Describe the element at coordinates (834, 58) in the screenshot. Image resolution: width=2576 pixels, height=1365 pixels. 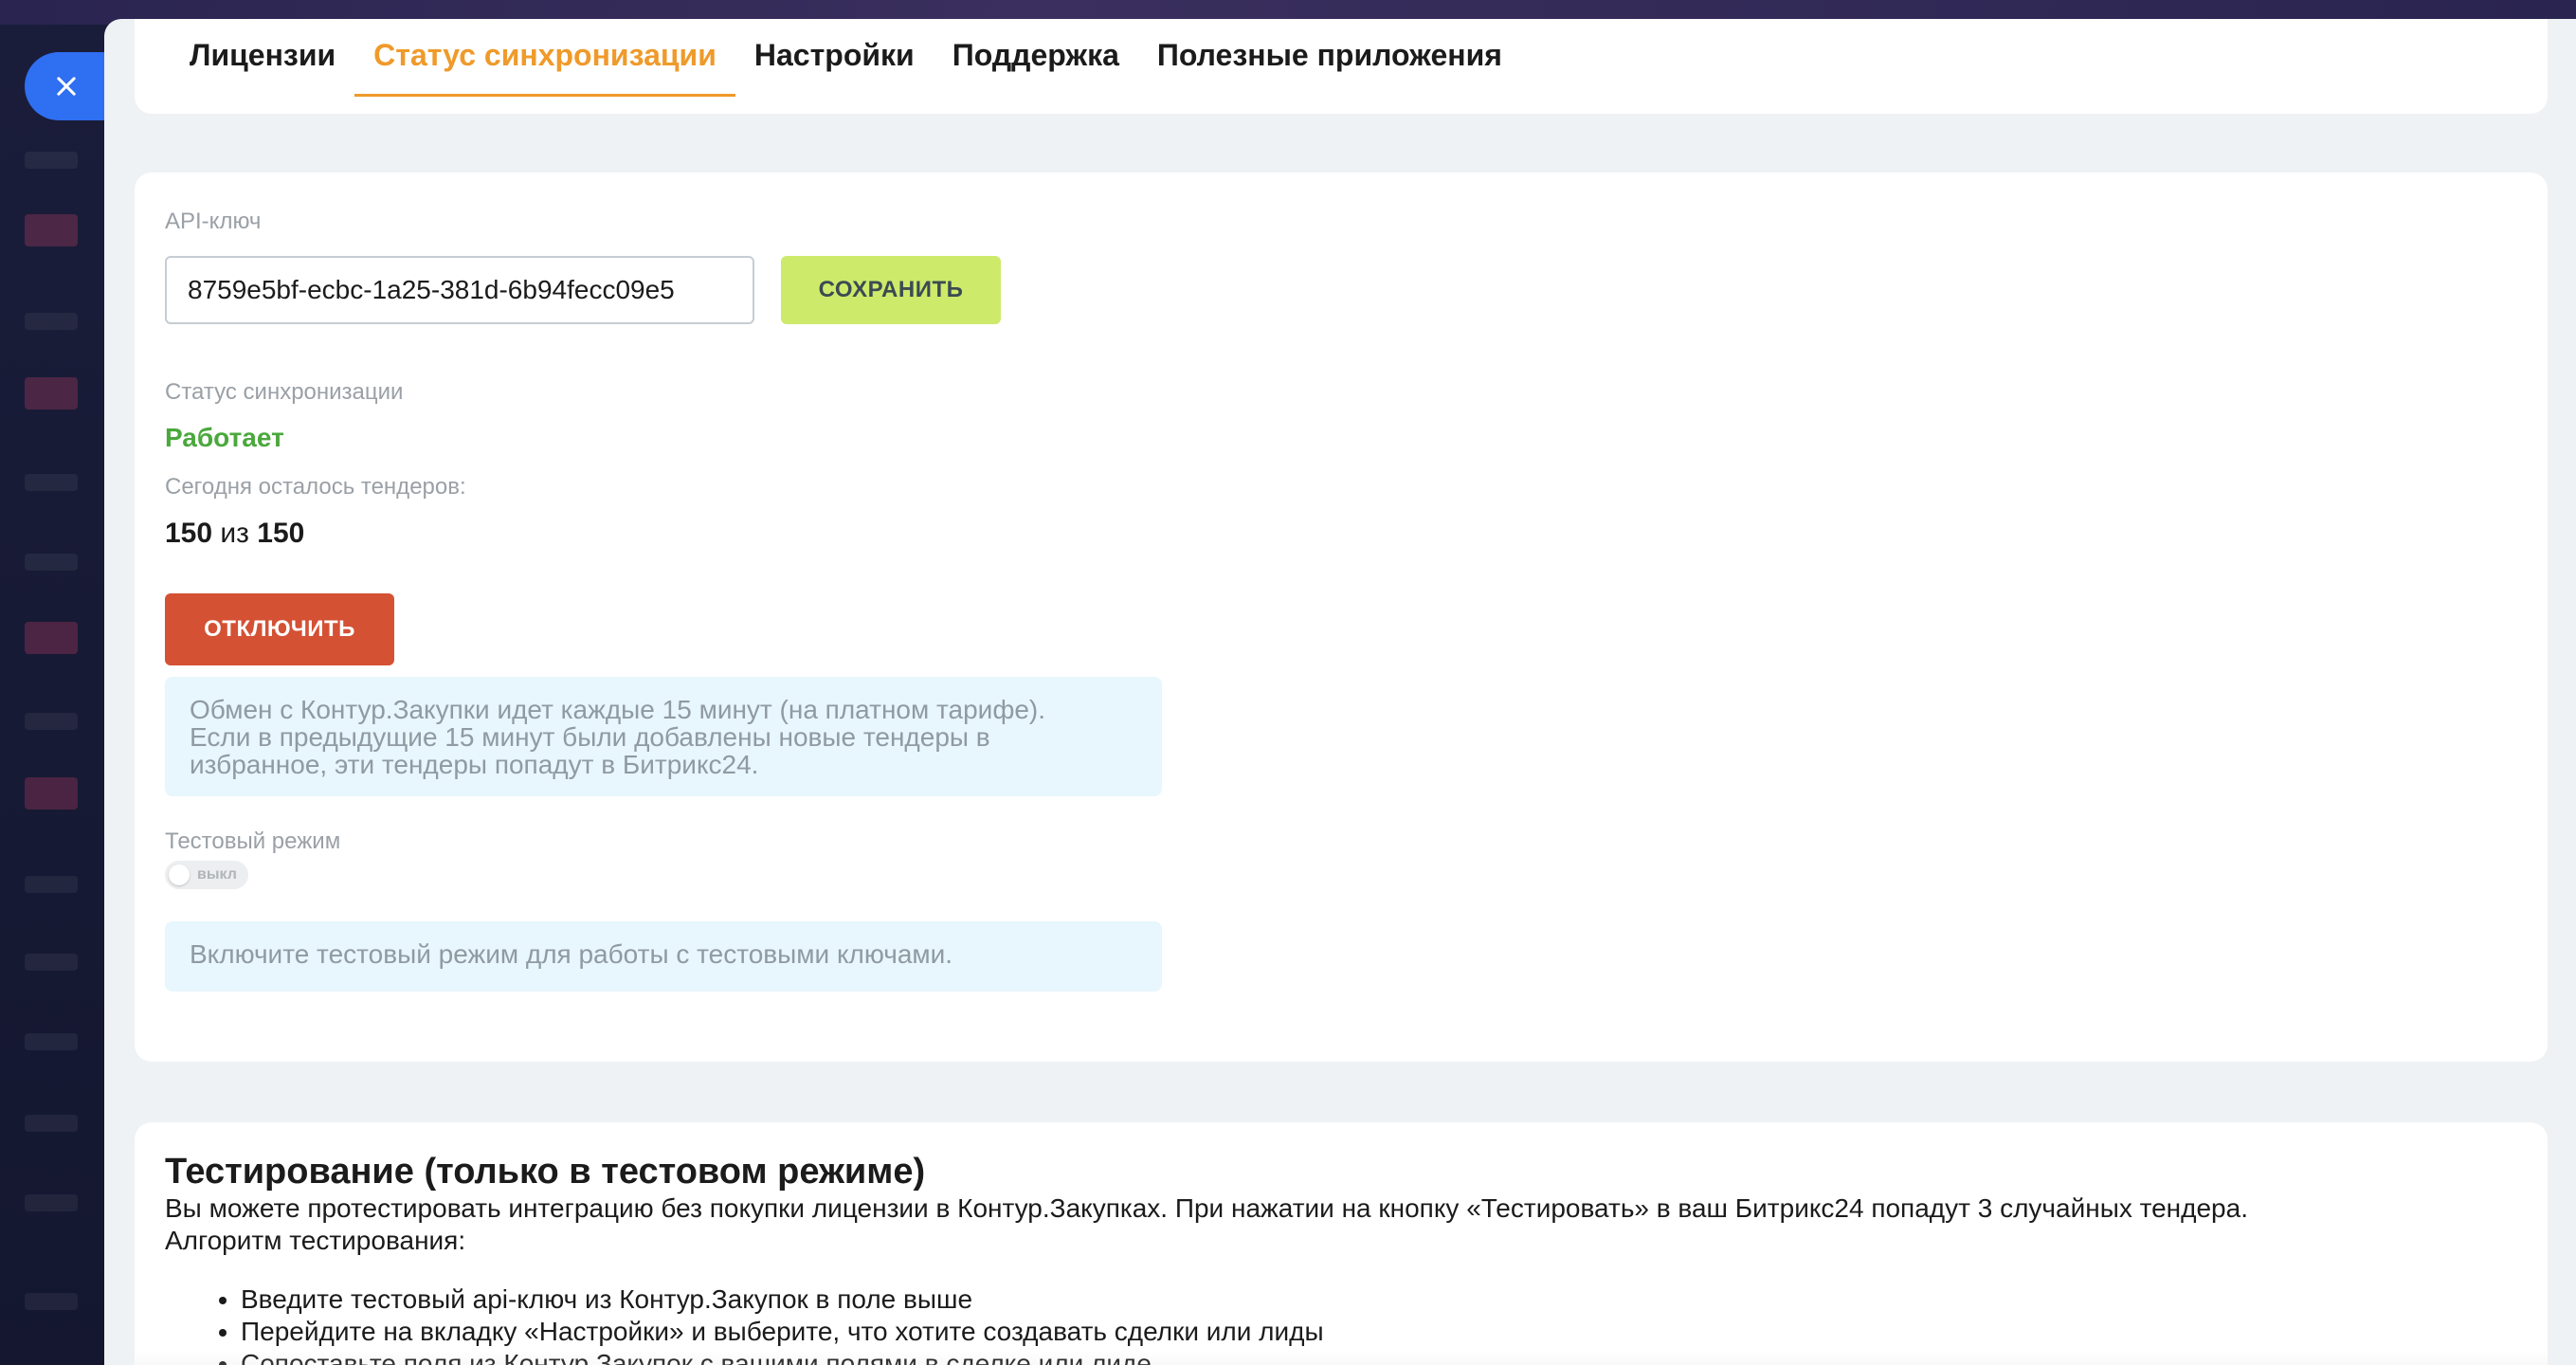
I see `tab-settings: Настройки` at that location.